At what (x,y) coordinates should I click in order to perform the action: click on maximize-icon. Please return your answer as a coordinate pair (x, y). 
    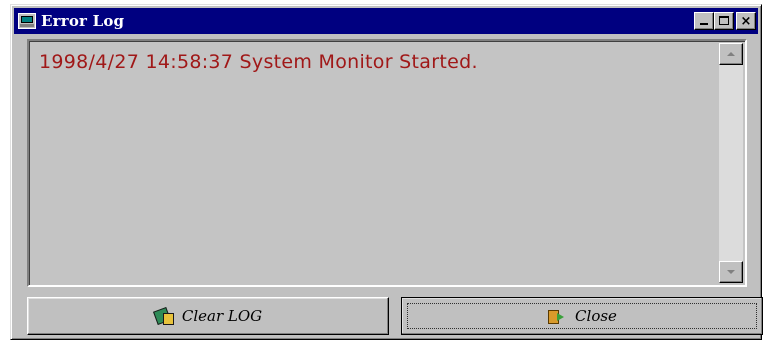
    Looking at the image, I should click on (724, 20).